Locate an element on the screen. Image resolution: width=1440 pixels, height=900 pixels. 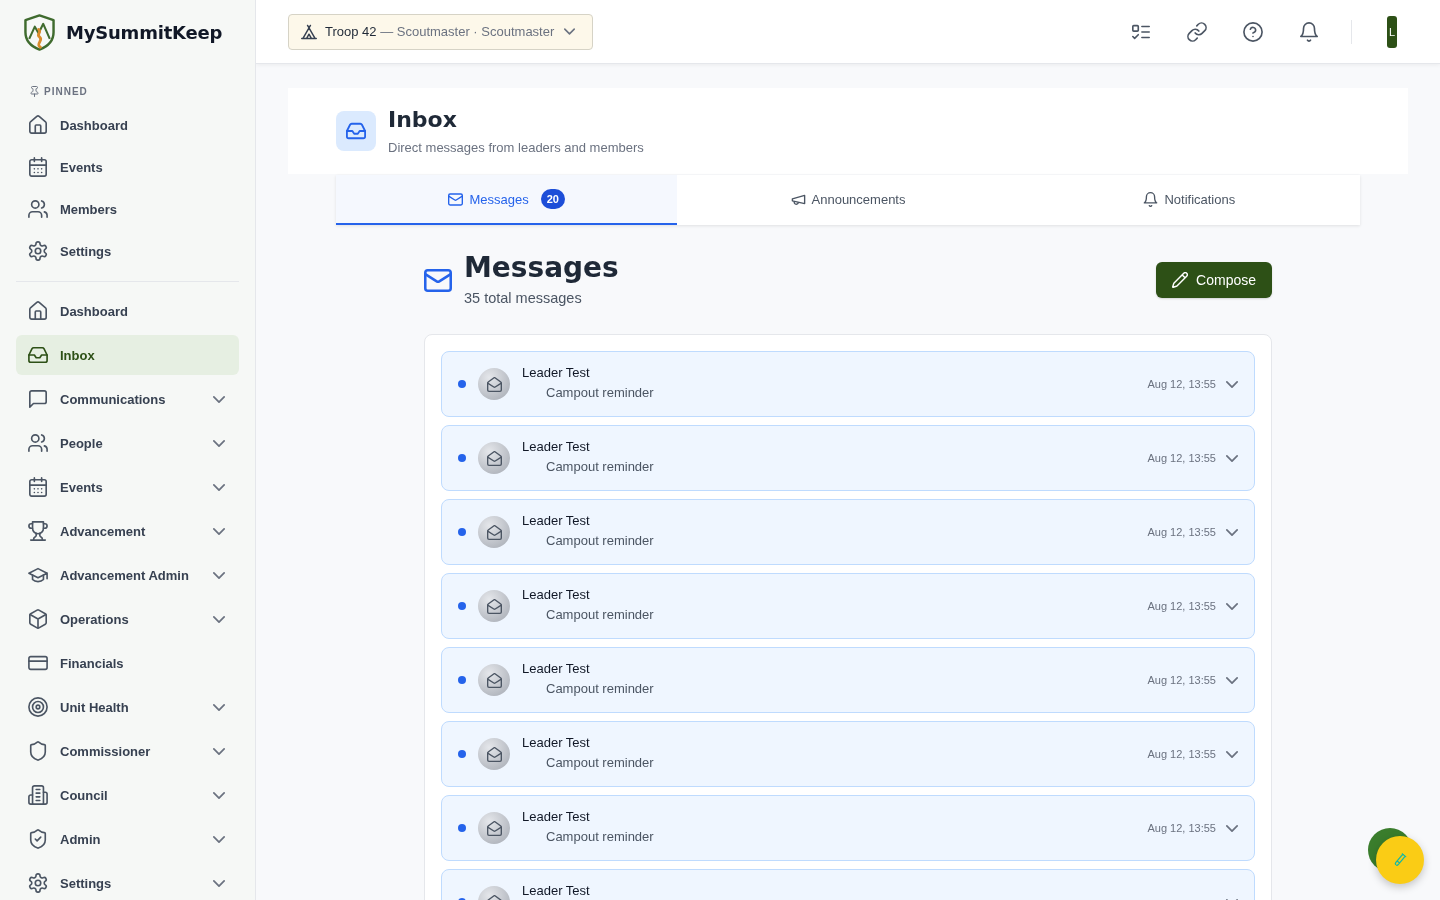
floating-action-button is located at coordinates (1396, 856).